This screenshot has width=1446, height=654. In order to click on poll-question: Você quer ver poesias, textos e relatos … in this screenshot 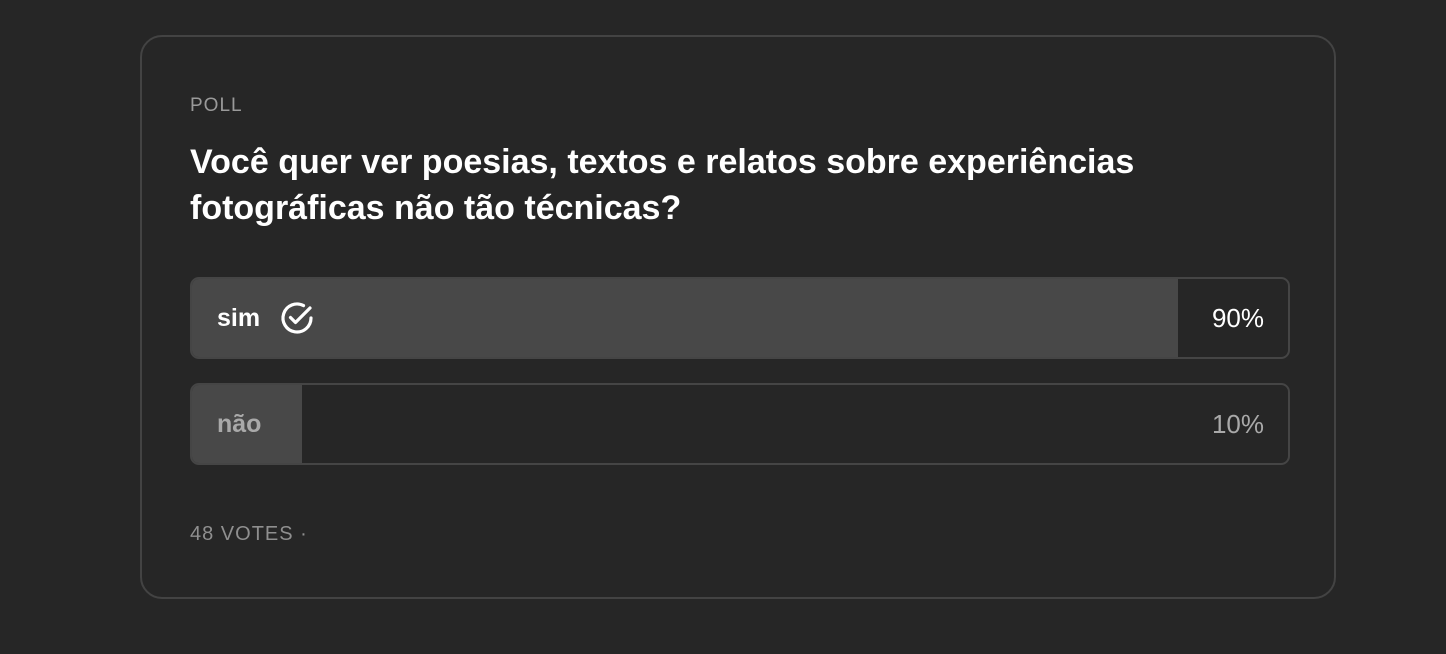, I will do `click(662, 185)`.